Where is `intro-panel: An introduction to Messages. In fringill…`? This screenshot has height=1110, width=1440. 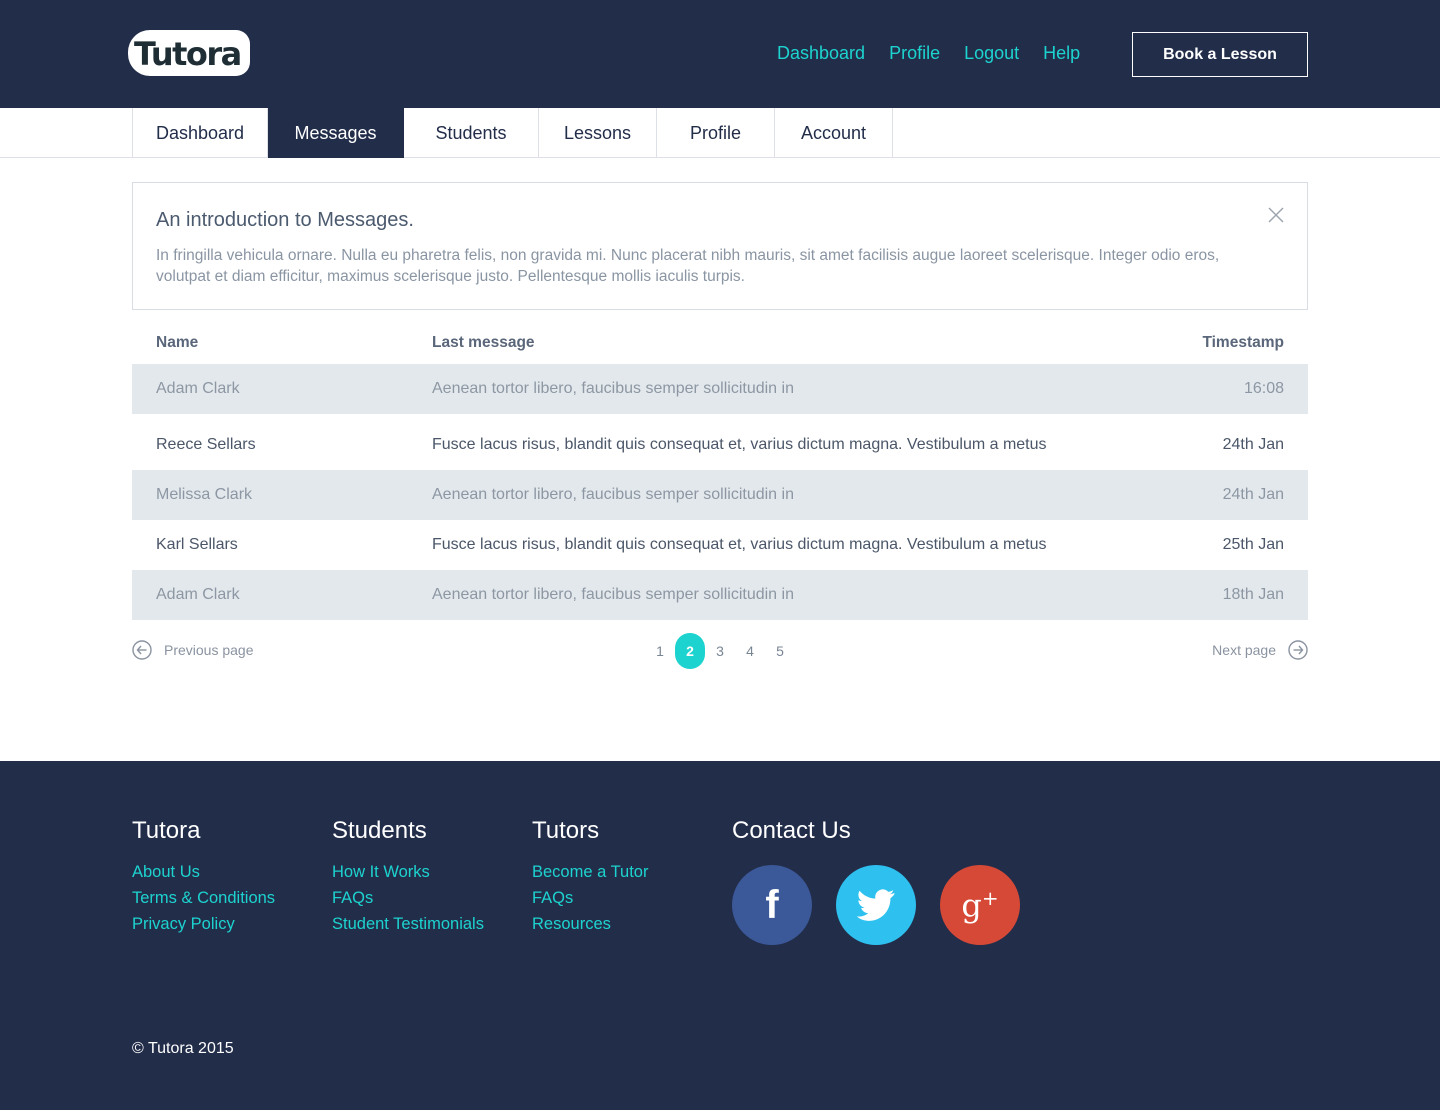 intro-panel: An introduction to Messages. In fringill… is located at coordinates (720, 246).